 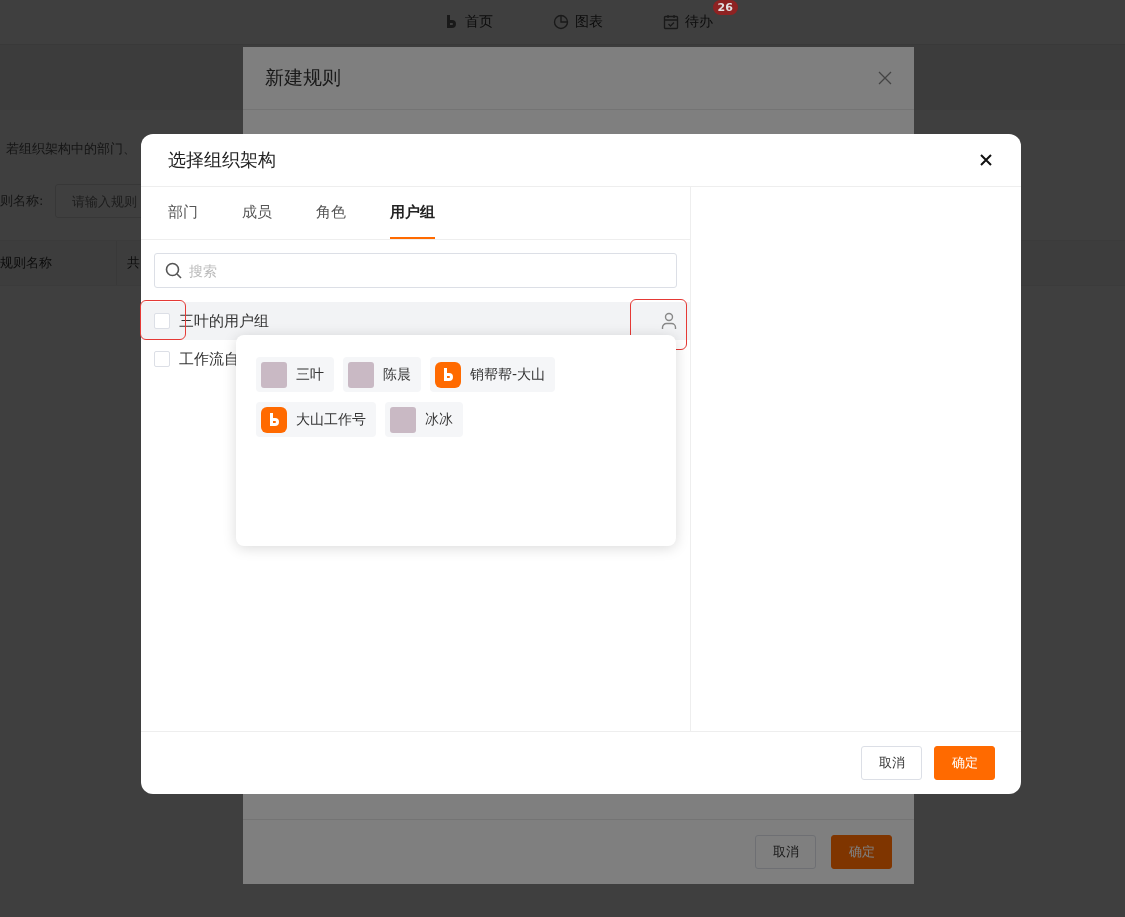 What do you see at coordinates (222, 160) in the screenshot?
I see `dialog-title: 选择组织架构` at bounding box center [222, 160].